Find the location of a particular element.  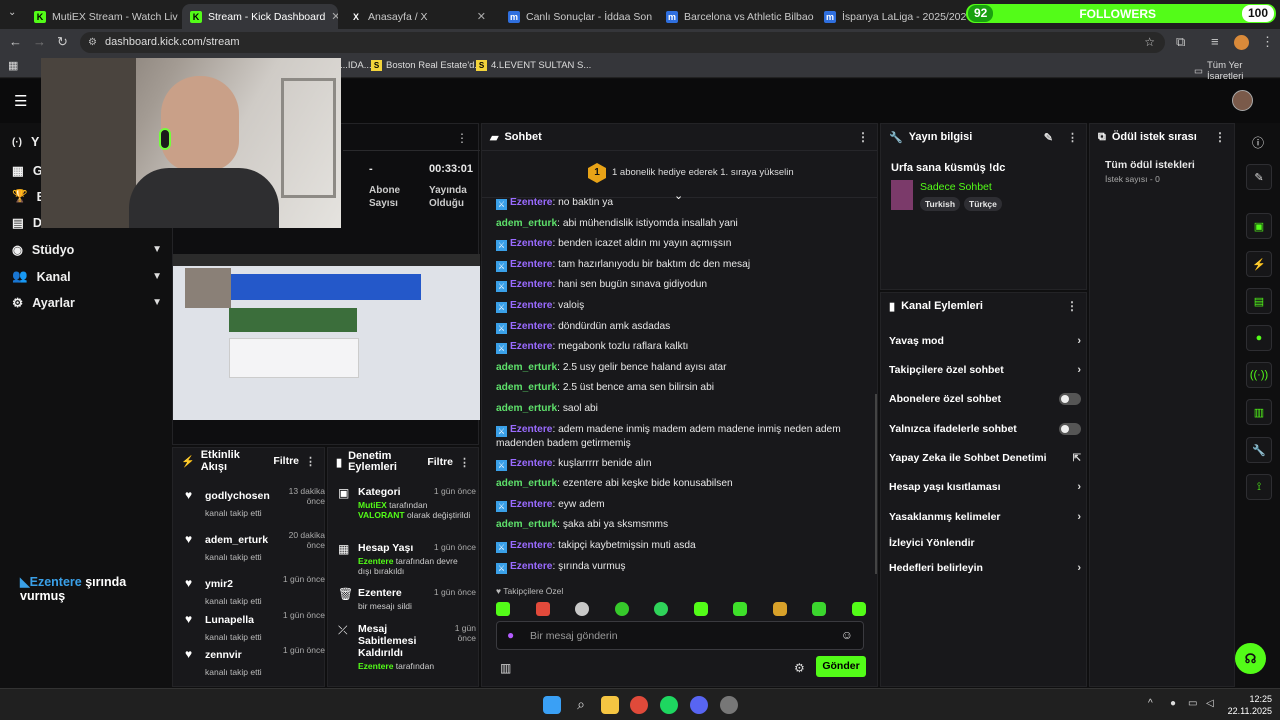

media-icon: ≡ is located at coordinates (1215, 41).